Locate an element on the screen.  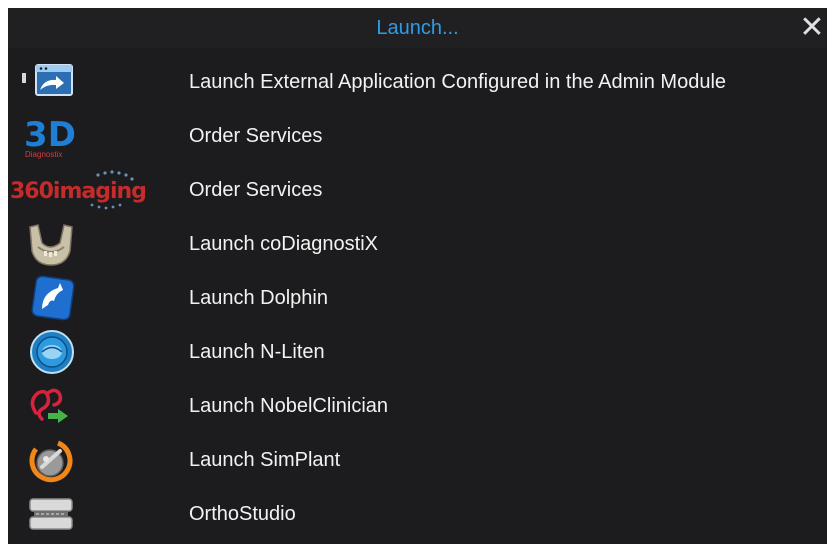
list-item-orthostudio: OrthoStudio is located at coordinates (417, 514).